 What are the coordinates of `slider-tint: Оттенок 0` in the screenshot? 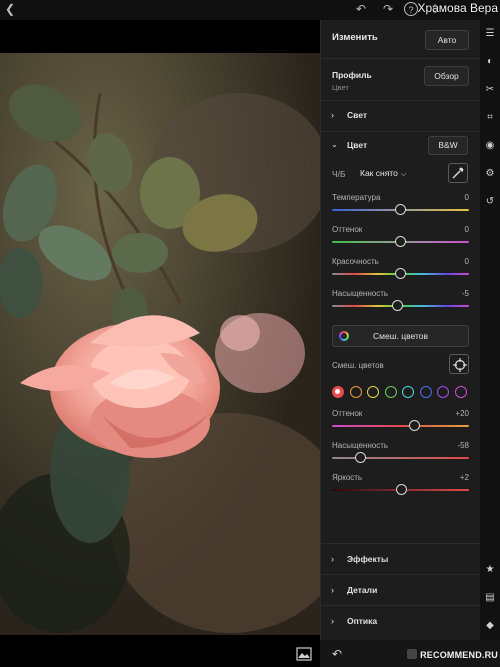 It's located at (400, 240).